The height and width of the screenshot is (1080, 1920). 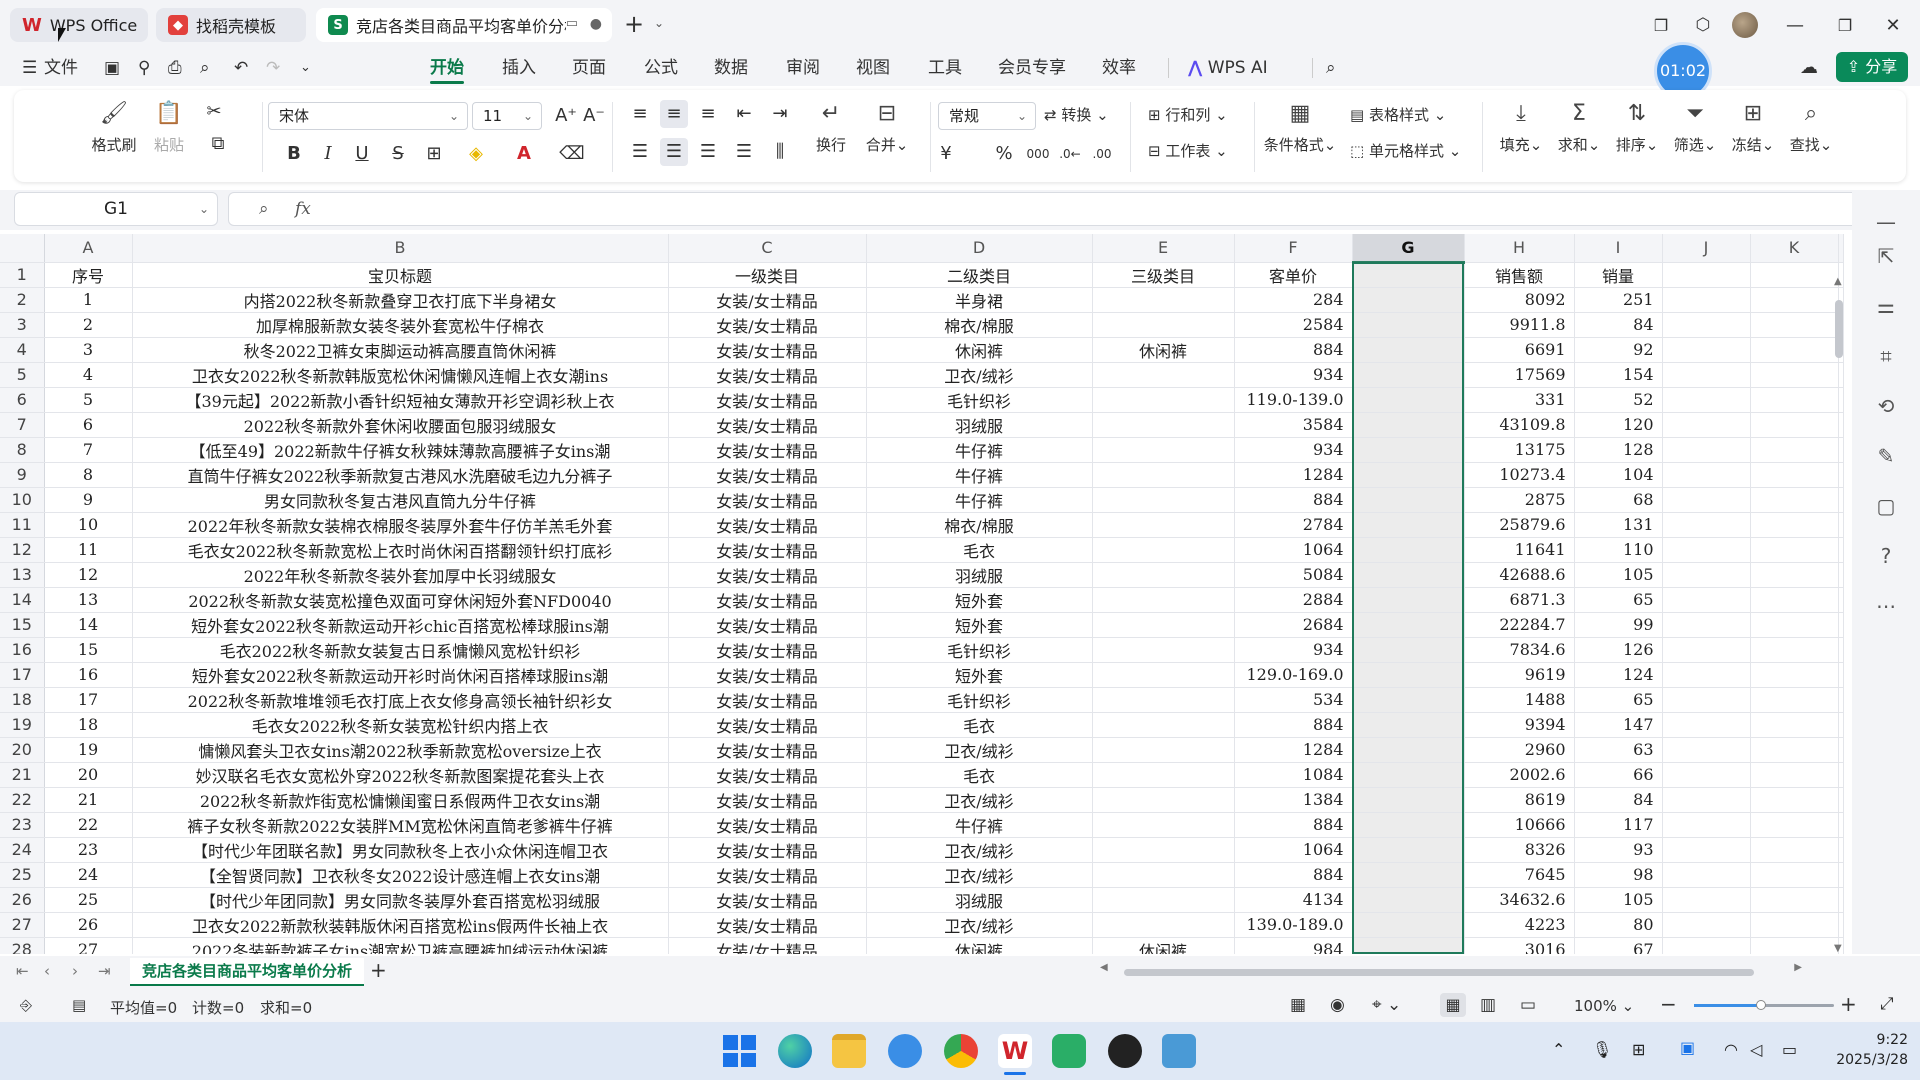 I want to click on cell-h6: 331, so click(x=1519, y=400).